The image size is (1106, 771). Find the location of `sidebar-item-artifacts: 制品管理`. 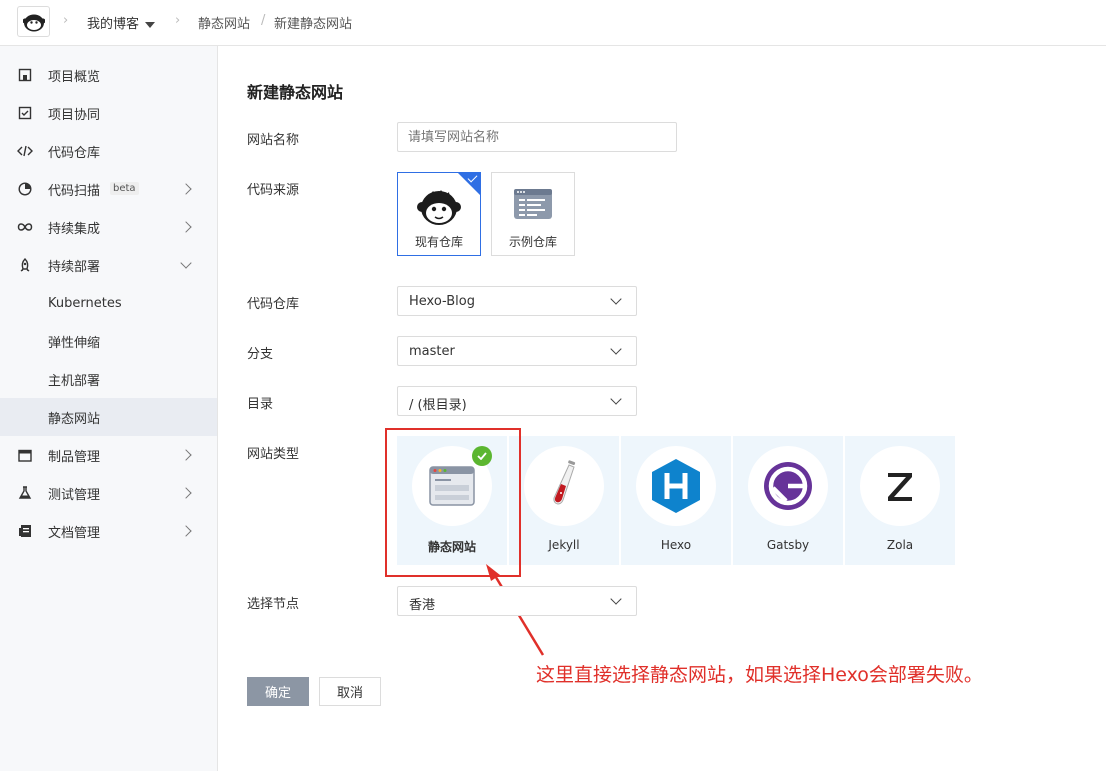

sidebar-item-artifacts: 制品管理 is located at coordinates (108, 455).